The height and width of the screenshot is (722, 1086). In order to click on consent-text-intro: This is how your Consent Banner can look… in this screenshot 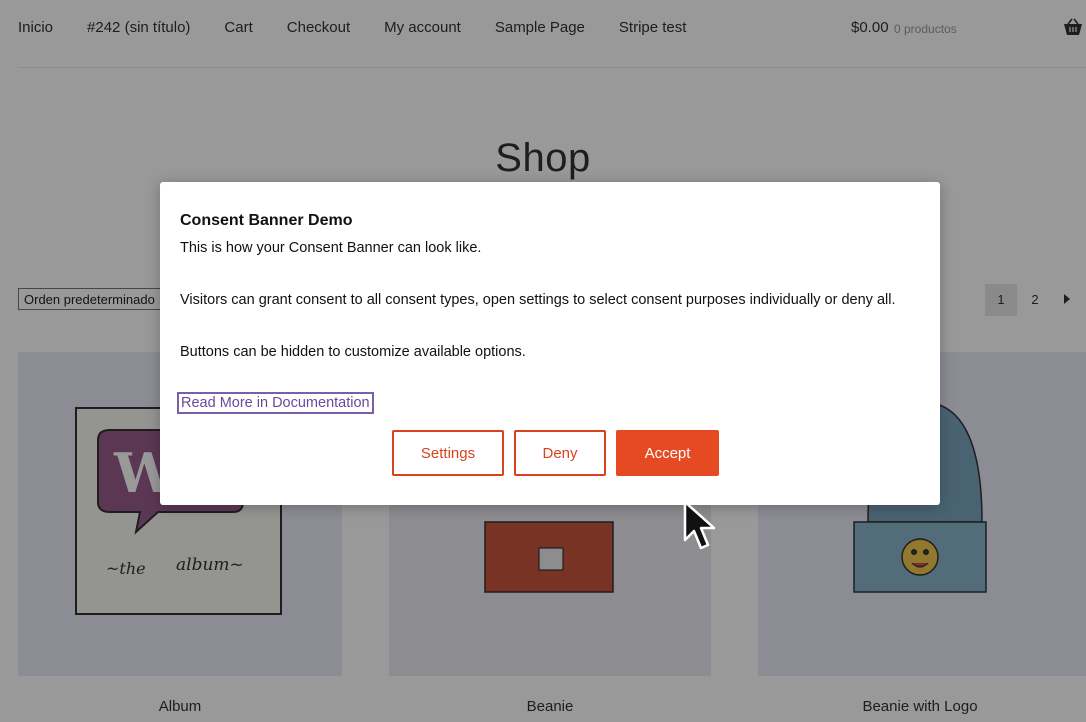, I will do `click(331, 248)`.